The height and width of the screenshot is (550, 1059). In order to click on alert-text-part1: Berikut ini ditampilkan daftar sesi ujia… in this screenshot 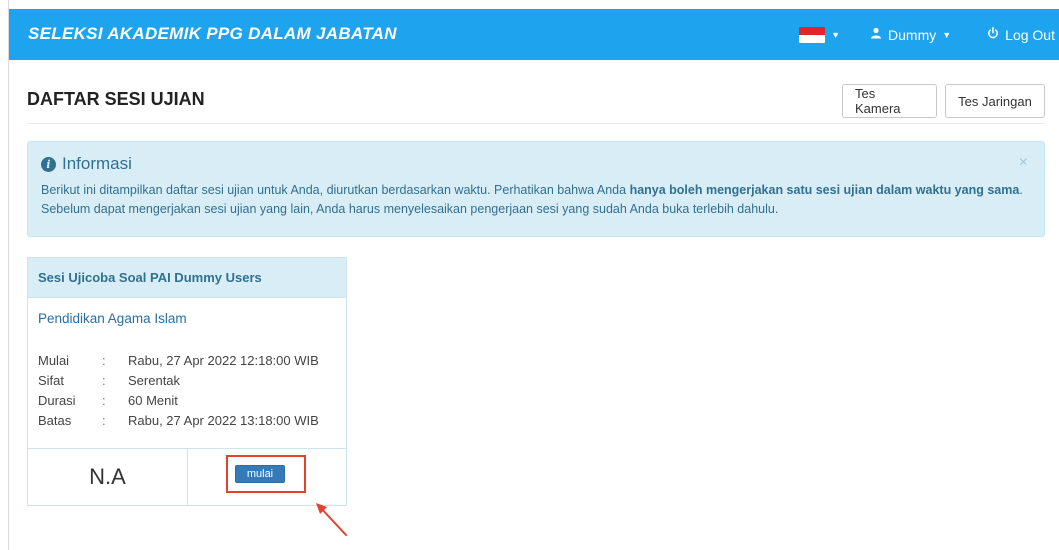, I will do `click(335, 190)`.